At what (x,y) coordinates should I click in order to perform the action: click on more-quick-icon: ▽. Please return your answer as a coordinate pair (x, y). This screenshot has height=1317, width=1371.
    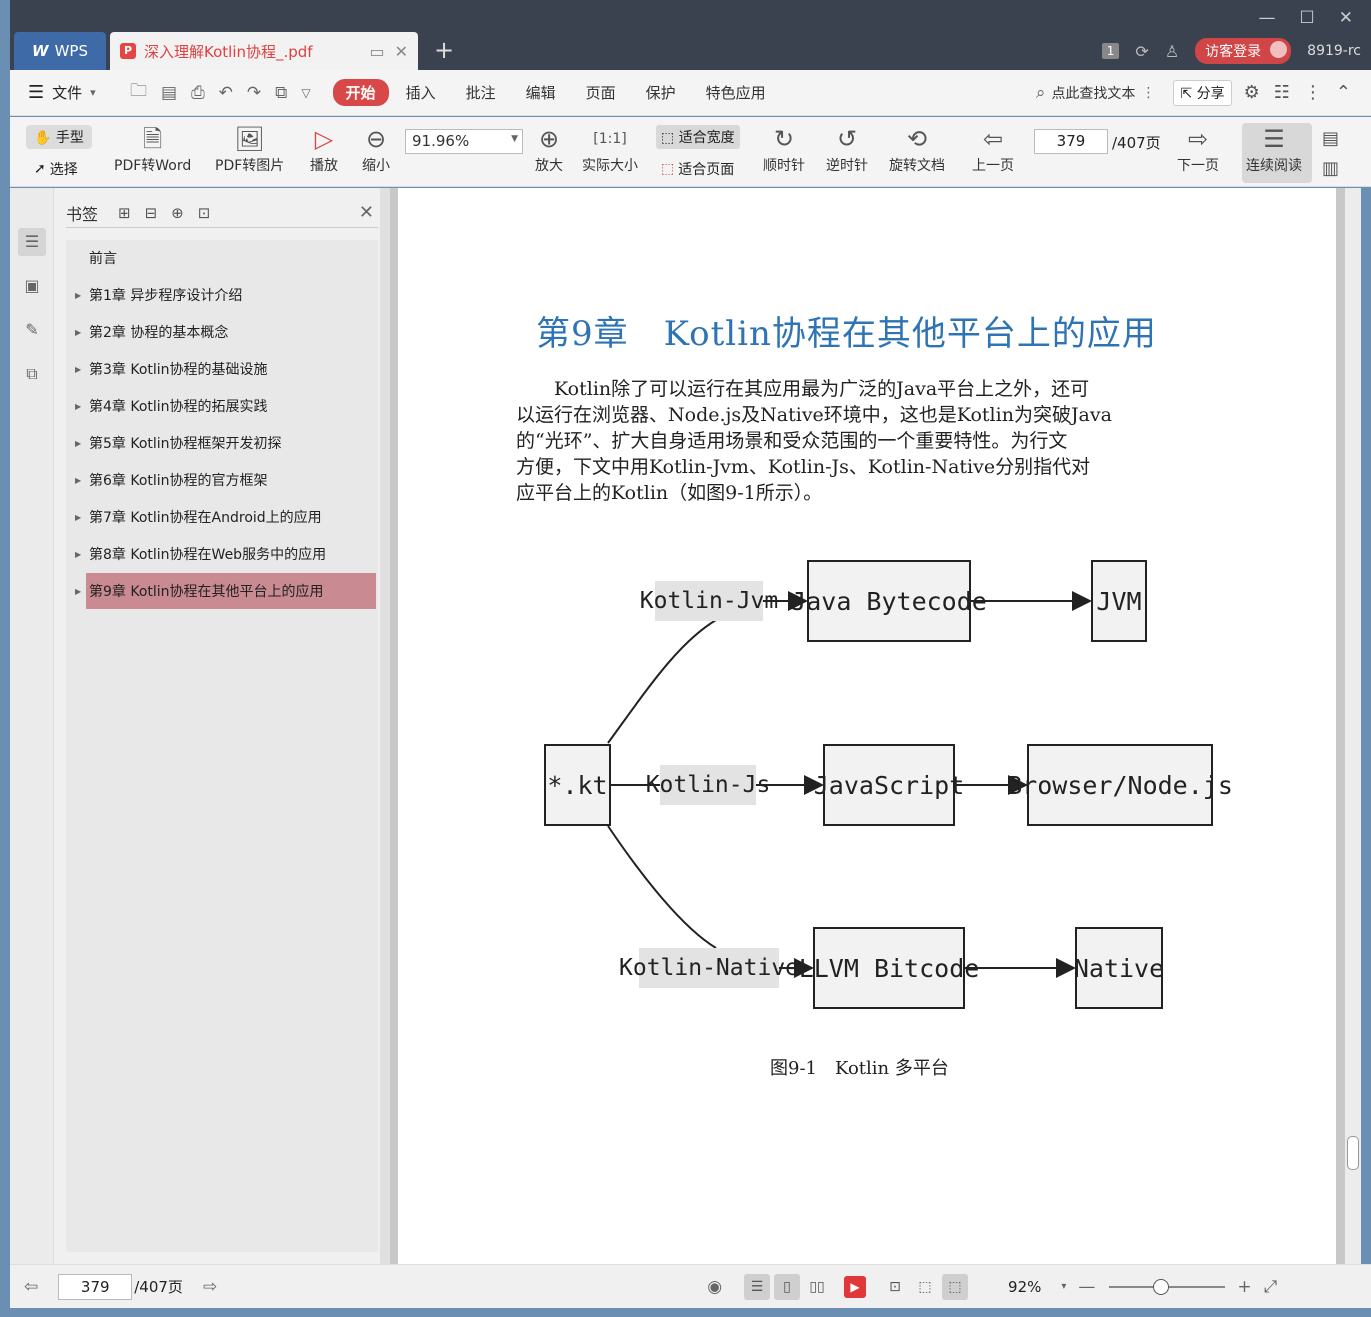
    Looking at the image, I should click on (305, 93).